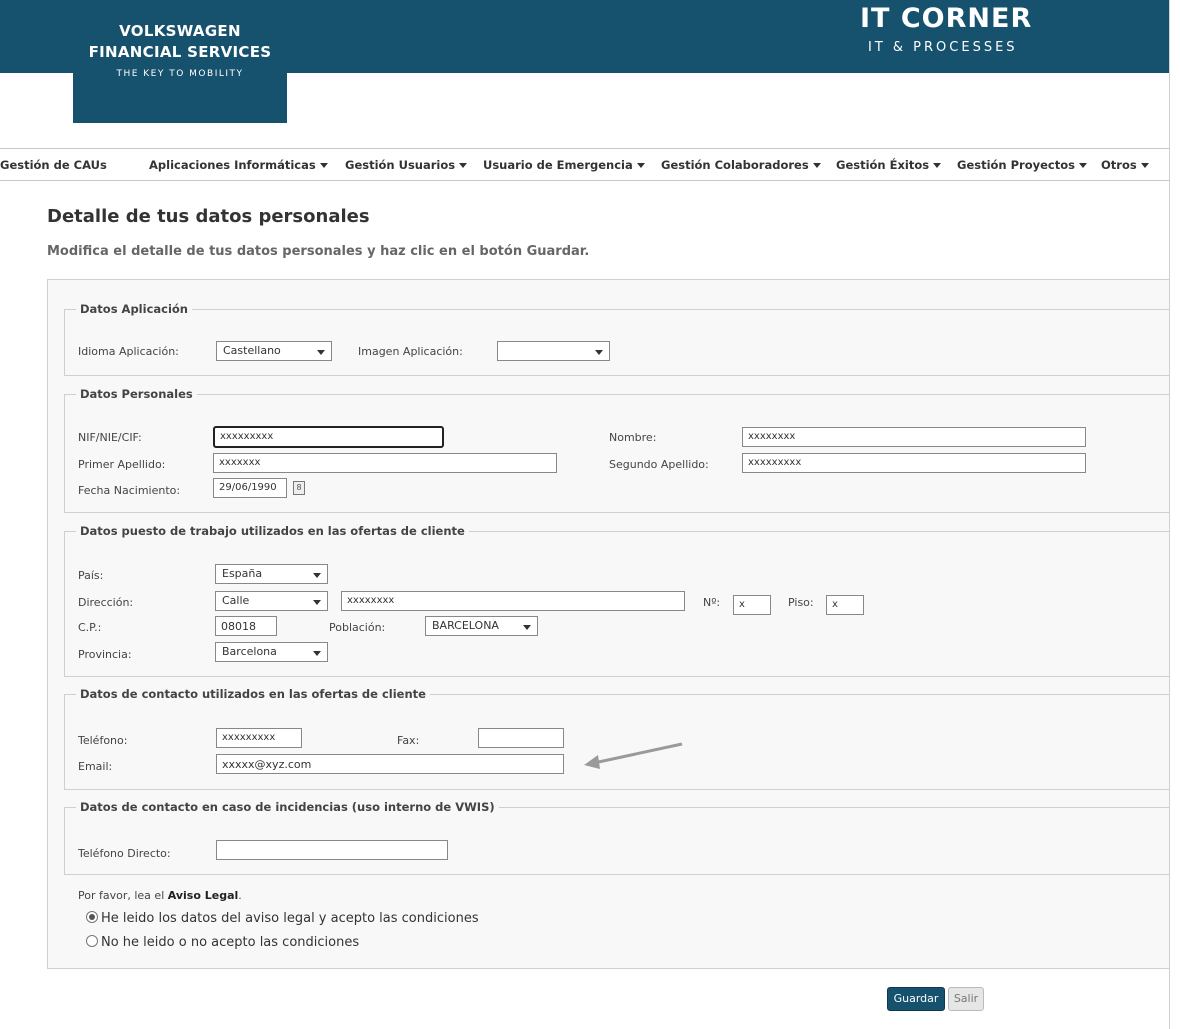  I want to click on surname1-input: xxxxxxx, so click(385, 463).